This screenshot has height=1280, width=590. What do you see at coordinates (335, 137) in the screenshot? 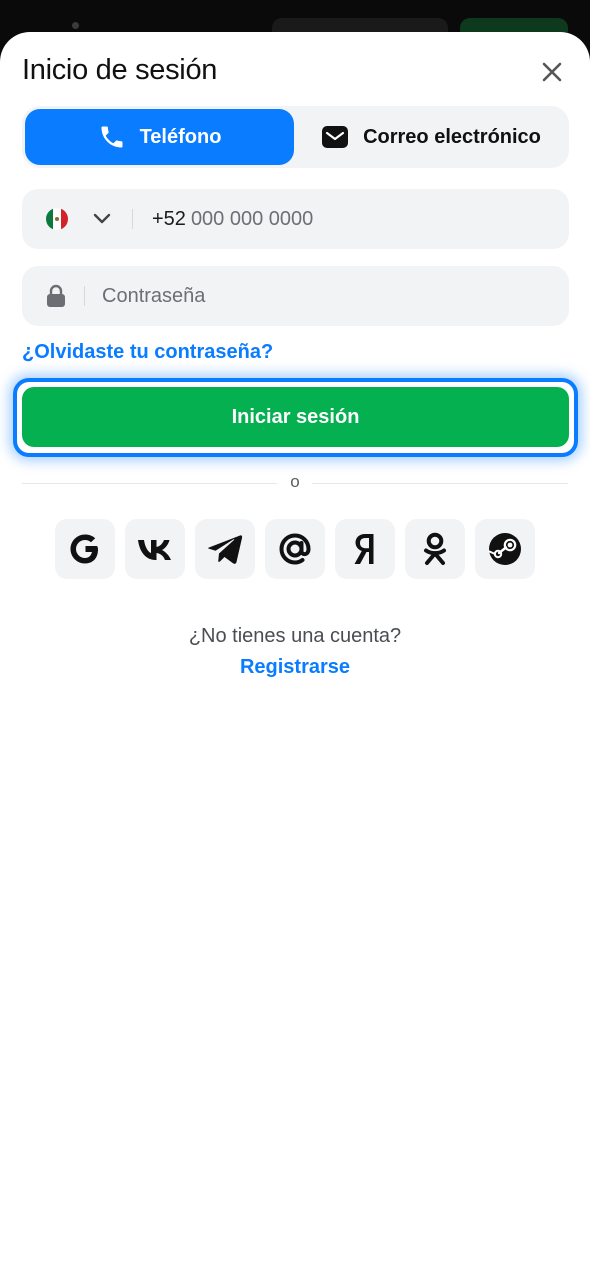
I see `mail-icon` at bounding box center [335, 137].